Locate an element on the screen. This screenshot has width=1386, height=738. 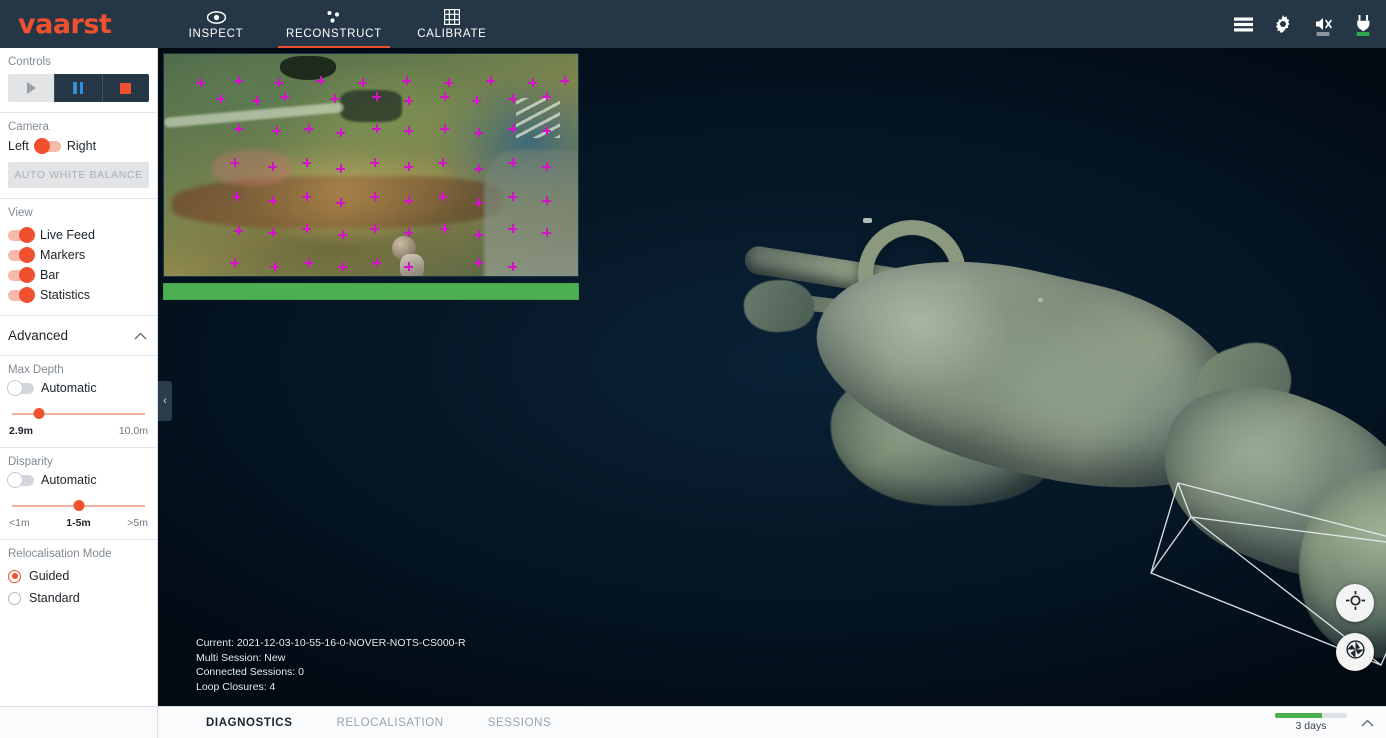
relocalisation-option-standard: Standard is located at coordinates (78, 598).